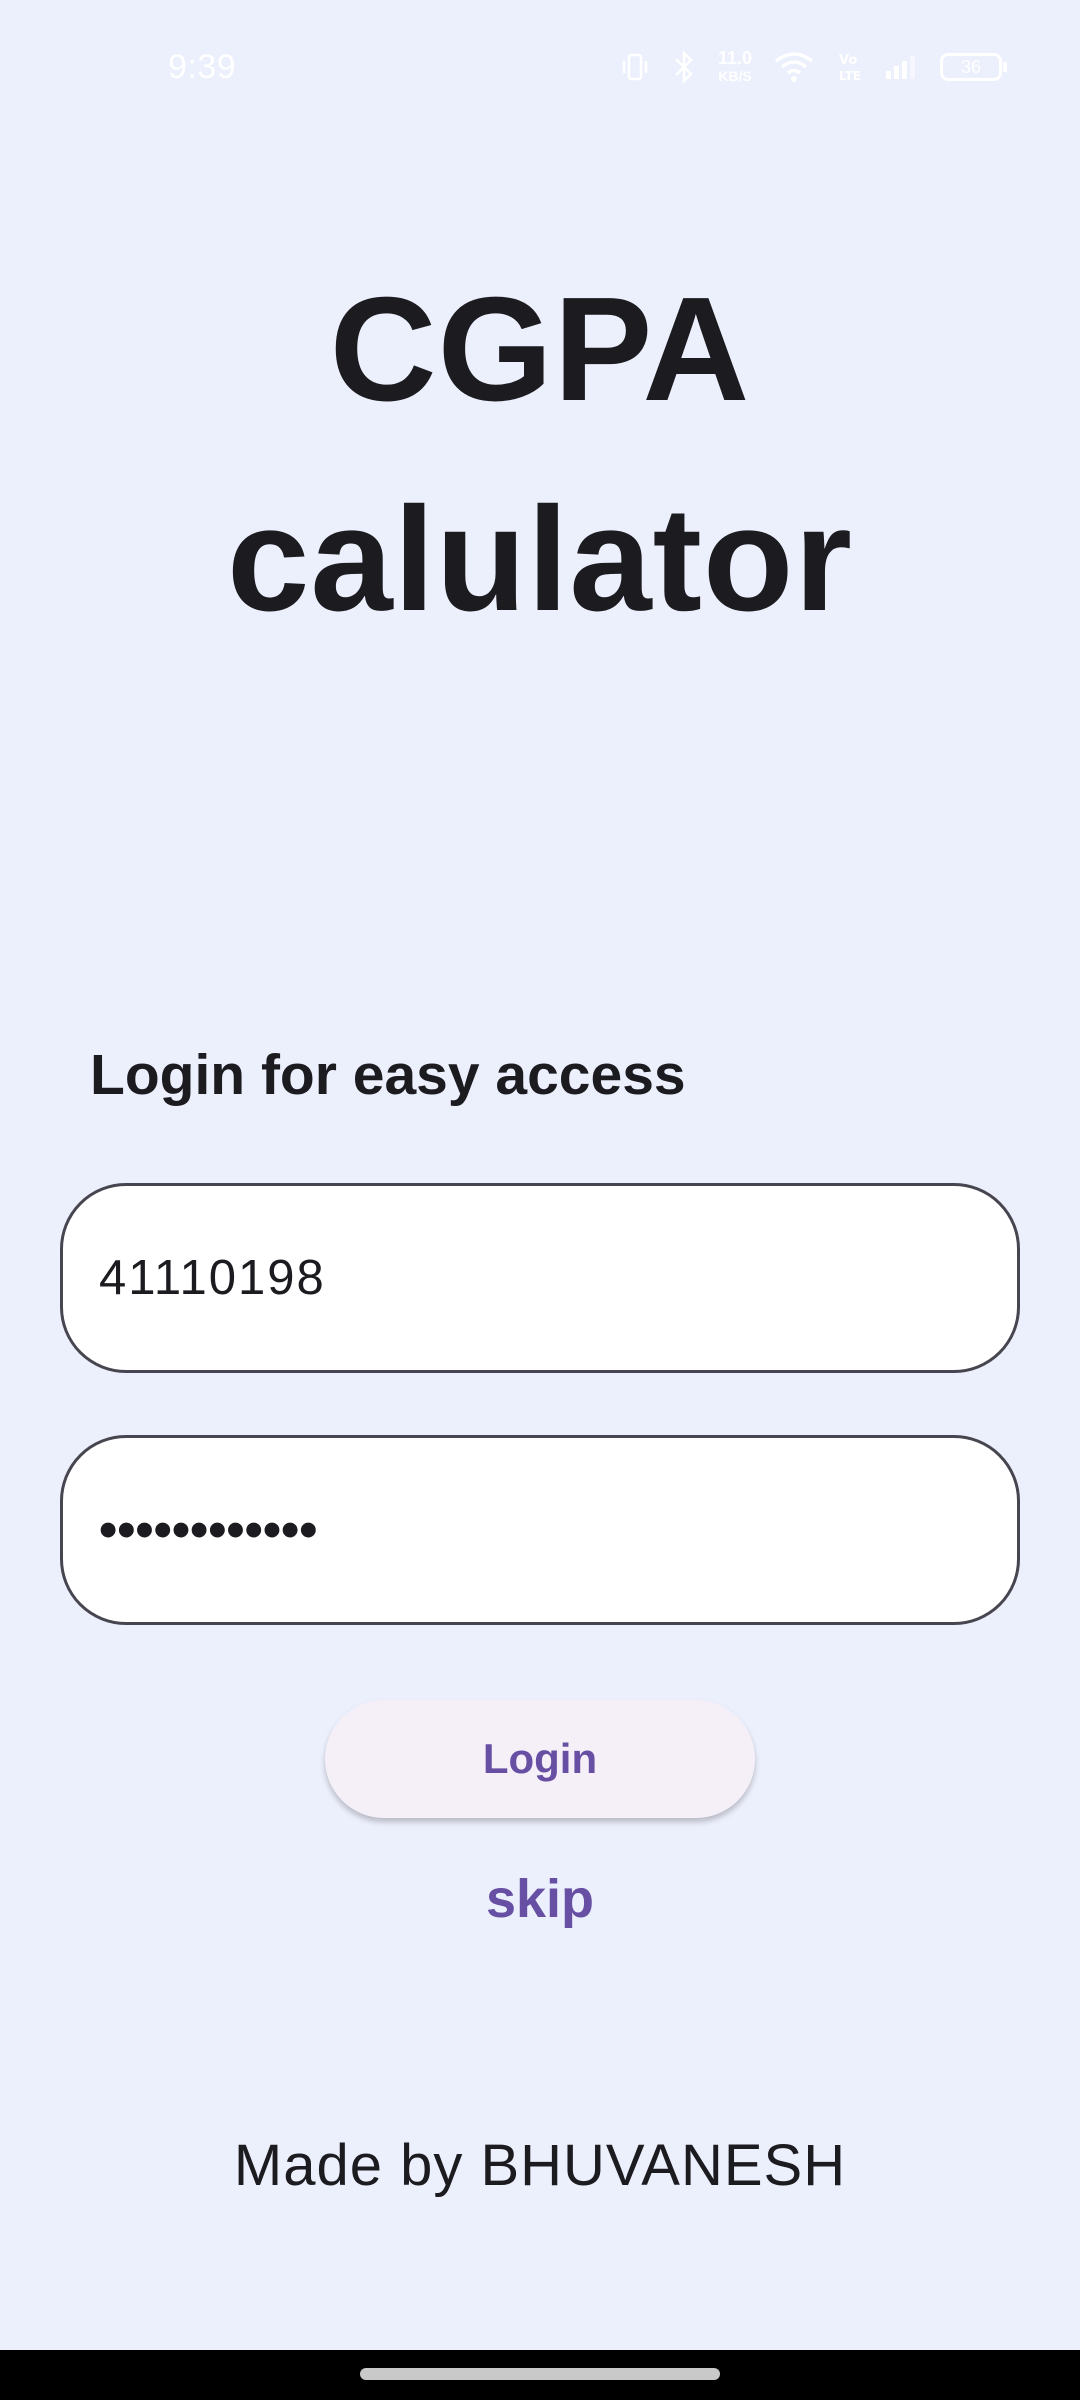 The width and height of the screenshot is (1080, 2400). Describe the element at coordinates (848, 60) in the screenshot. I see `svg-text: Vo` at that location.